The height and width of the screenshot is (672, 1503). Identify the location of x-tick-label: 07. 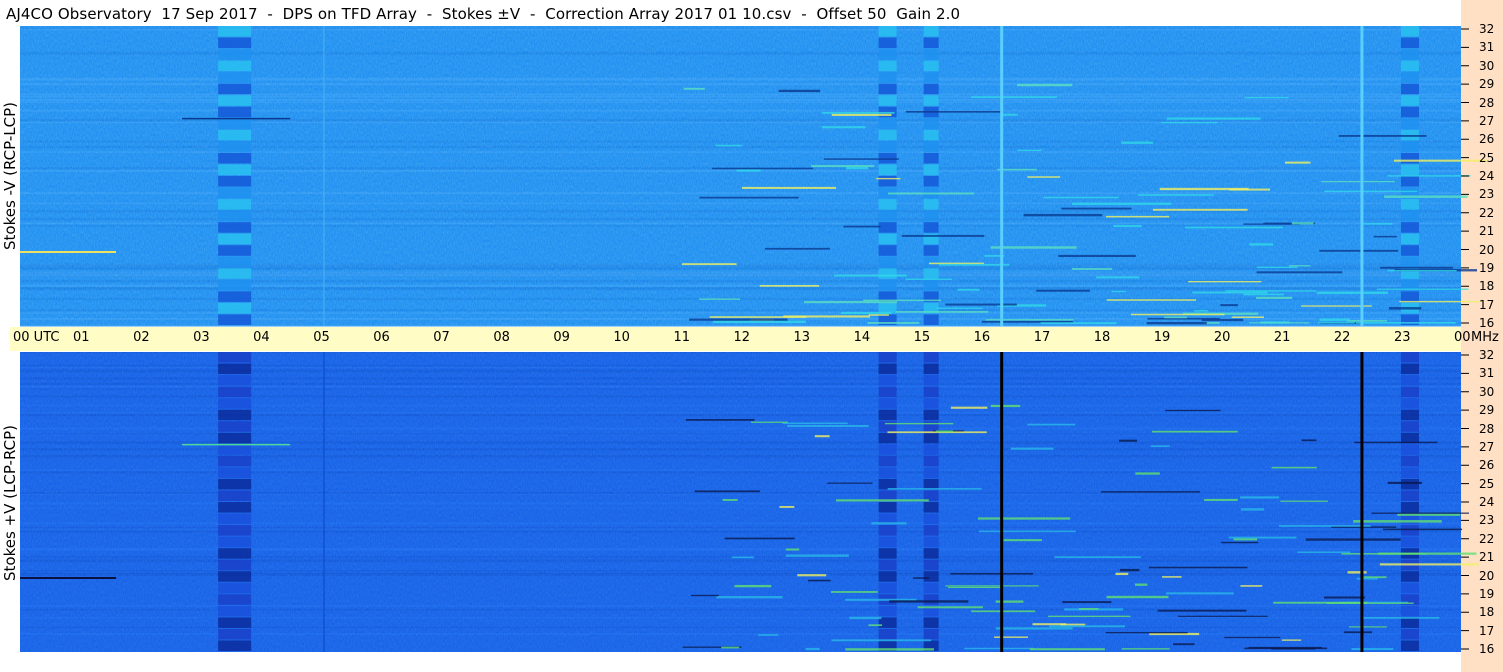
(441, 337).